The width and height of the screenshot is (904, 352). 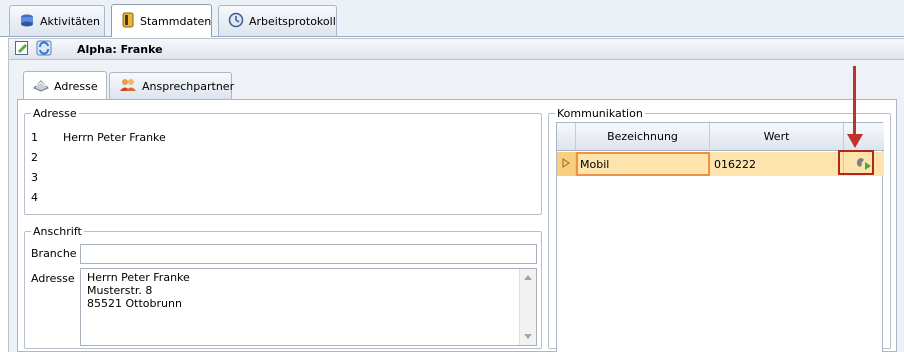 I want to click on address-line: 85521 Ottobrunn, so click(x=134, y=303).